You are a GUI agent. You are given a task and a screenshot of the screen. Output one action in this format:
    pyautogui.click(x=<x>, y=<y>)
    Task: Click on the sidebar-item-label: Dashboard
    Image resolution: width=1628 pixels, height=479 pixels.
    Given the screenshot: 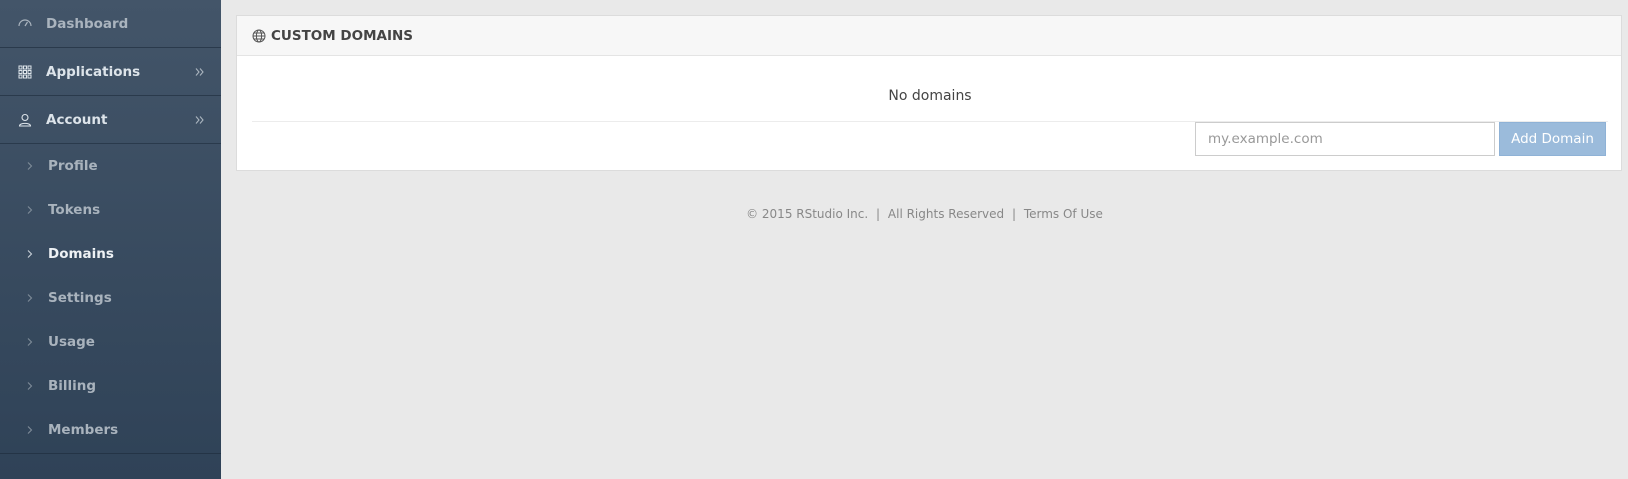 What is the action you would take?
    pyautogui.click(x=87, y=23)
    